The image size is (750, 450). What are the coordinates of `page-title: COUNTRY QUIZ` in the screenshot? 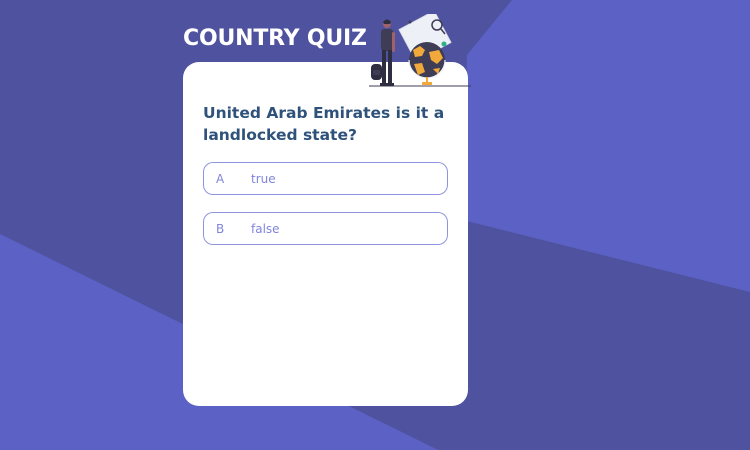 It's located at (275, 38).